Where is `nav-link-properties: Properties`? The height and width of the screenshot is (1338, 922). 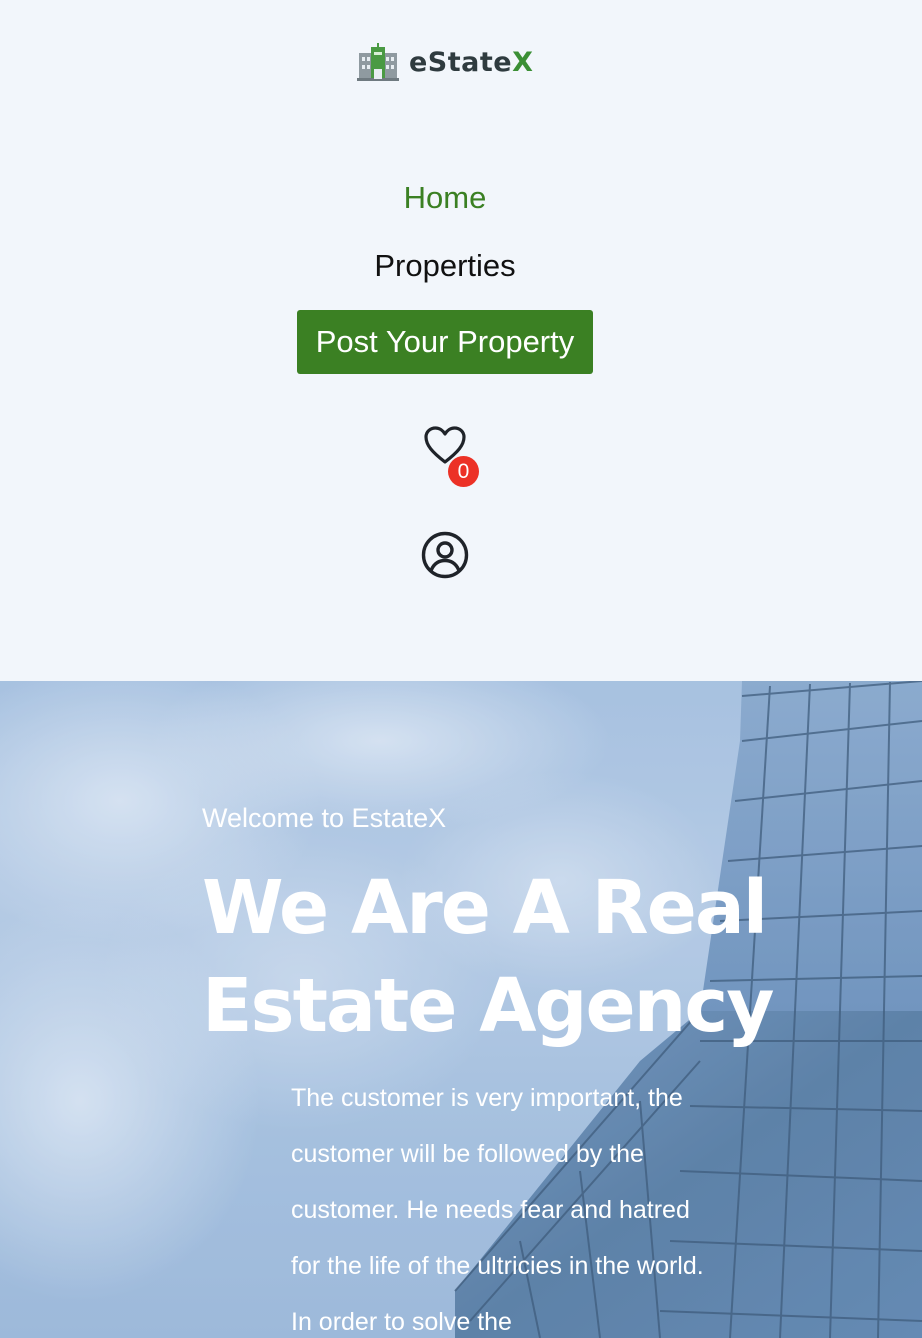
nav-link-properties: Properties is located at coordinates (445, 266).